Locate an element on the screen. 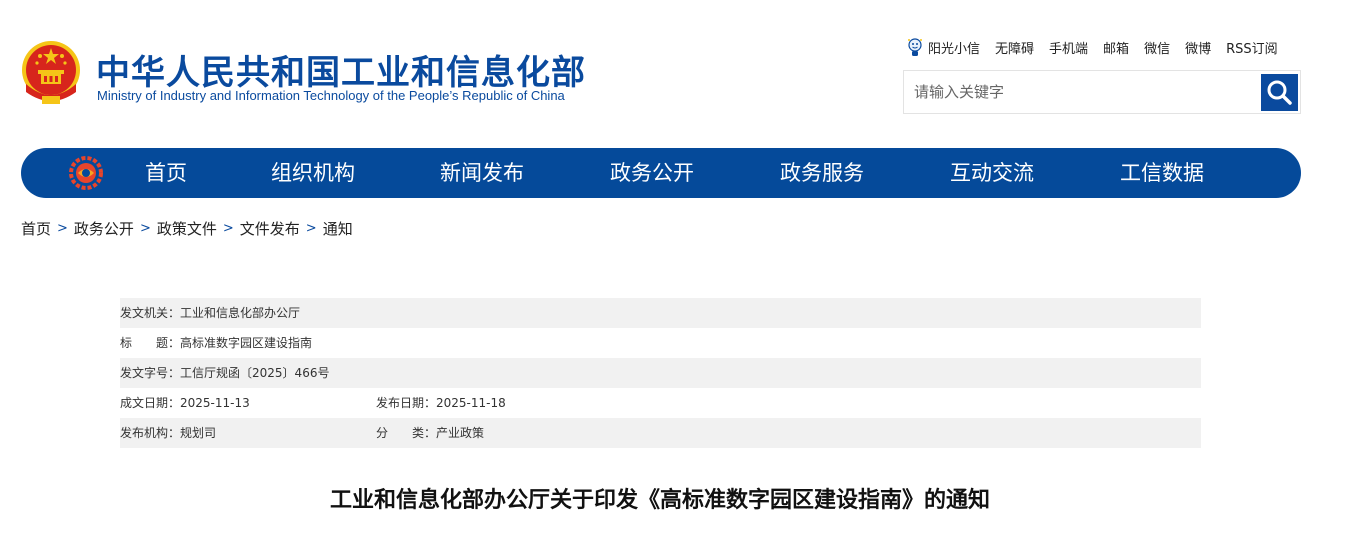 This screenshot has height=556, width=1365. breadcrumb: 首页 > 政务公开 > 政策文件 > 文件发布 > 通知 is located at coordinates (187, 228).